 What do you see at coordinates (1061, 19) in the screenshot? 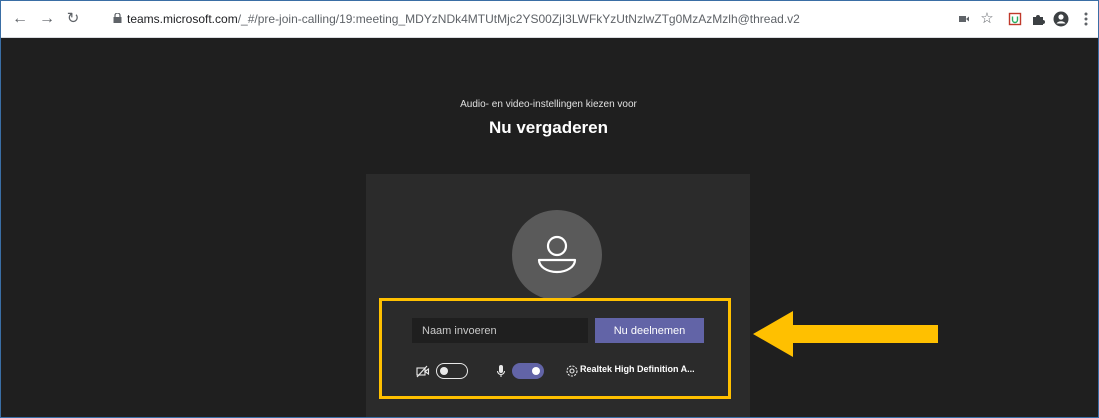
I see `profile-icon` at bounding box center [1061, 19].